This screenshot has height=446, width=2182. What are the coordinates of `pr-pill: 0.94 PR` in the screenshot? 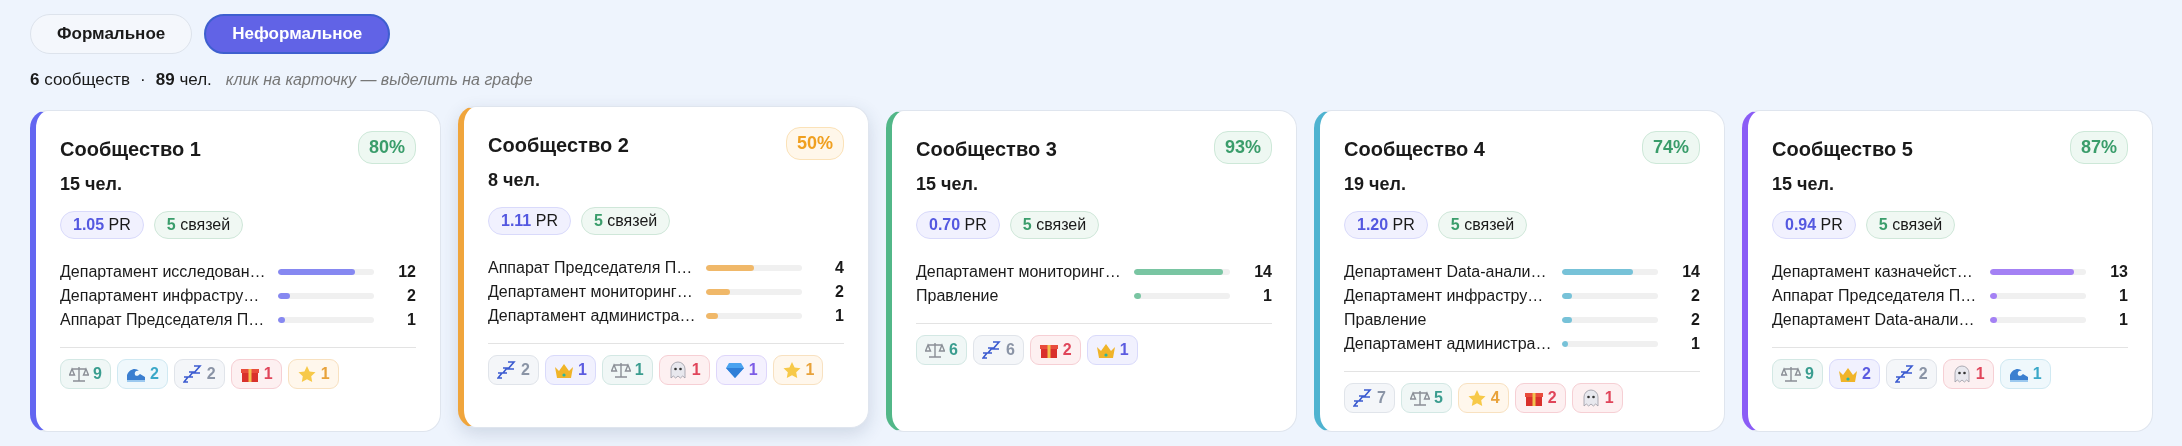 It's located at (1814, 225).